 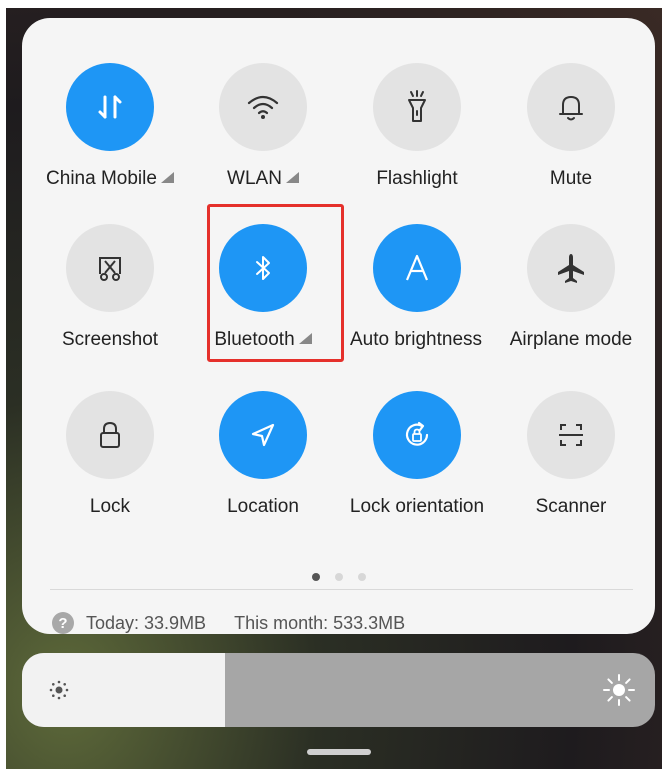 I want to click on left-border, so click(x=3, y=384).